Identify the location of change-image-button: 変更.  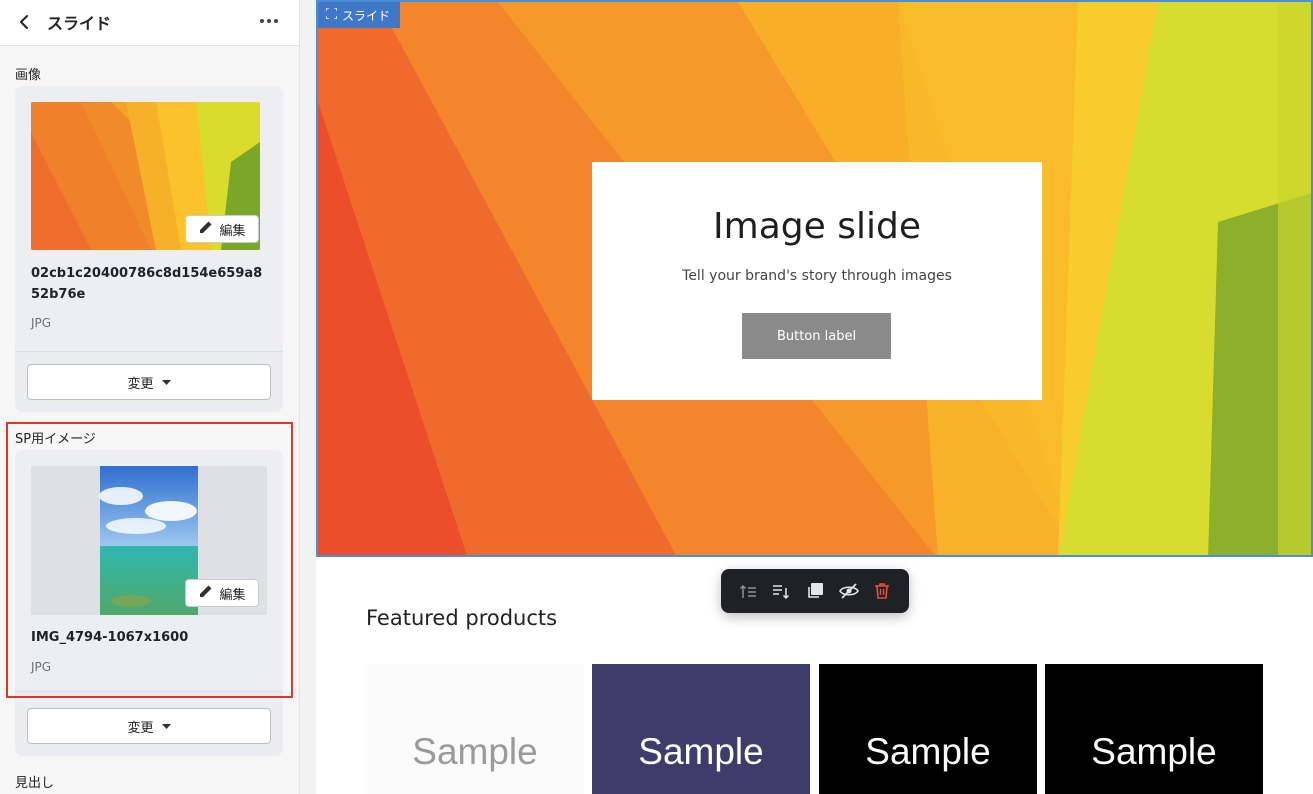
(149, 382).